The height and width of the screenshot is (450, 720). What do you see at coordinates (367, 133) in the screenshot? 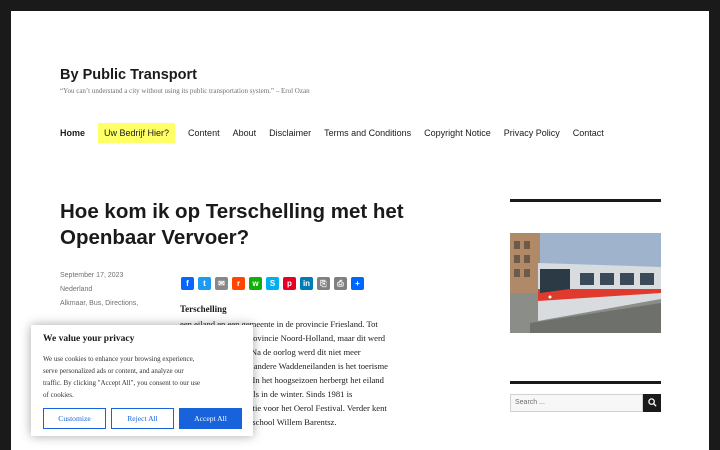
I see `nav-item-terms-and-conditions: Terms and Conditions` at bounding box center [367, 133].